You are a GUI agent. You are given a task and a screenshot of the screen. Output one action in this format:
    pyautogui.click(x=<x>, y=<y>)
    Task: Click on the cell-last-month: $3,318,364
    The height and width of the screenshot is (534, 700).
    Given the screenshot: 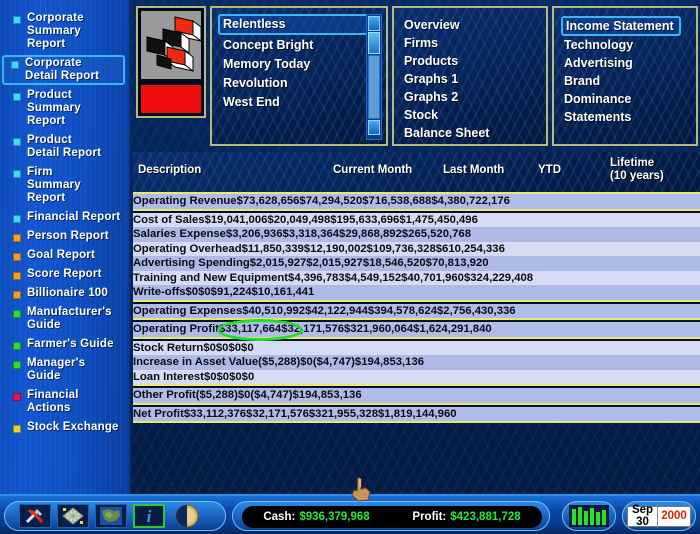 What is the action you would take?
    pyautogui.click(x=311, y=234)
    